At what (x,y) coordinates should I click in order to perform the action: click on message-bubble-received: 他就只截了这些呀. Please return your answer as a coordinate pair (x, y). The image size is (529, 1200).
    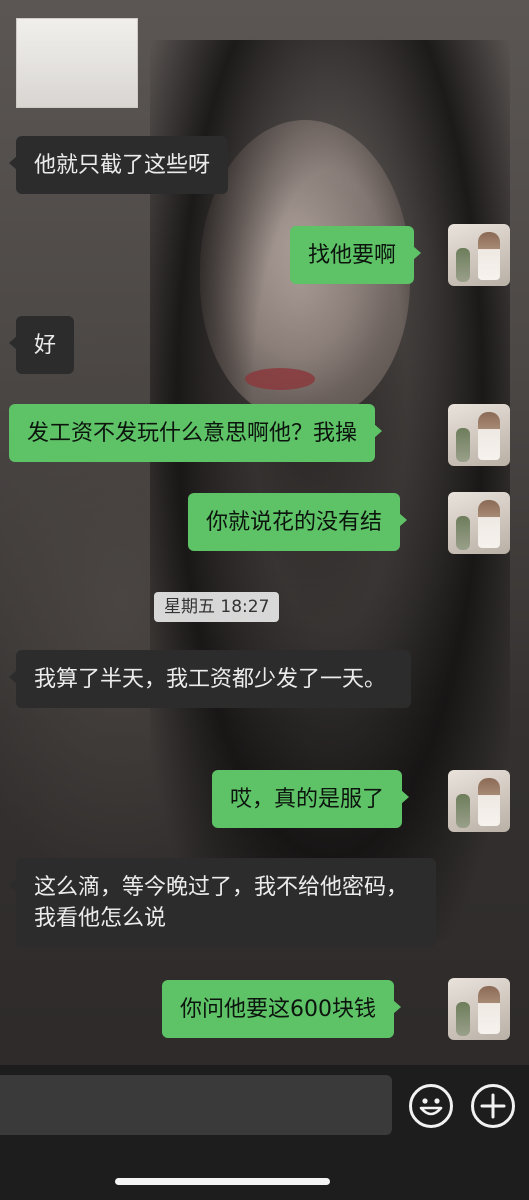
    Looking at the image, I should click on (118, 165).